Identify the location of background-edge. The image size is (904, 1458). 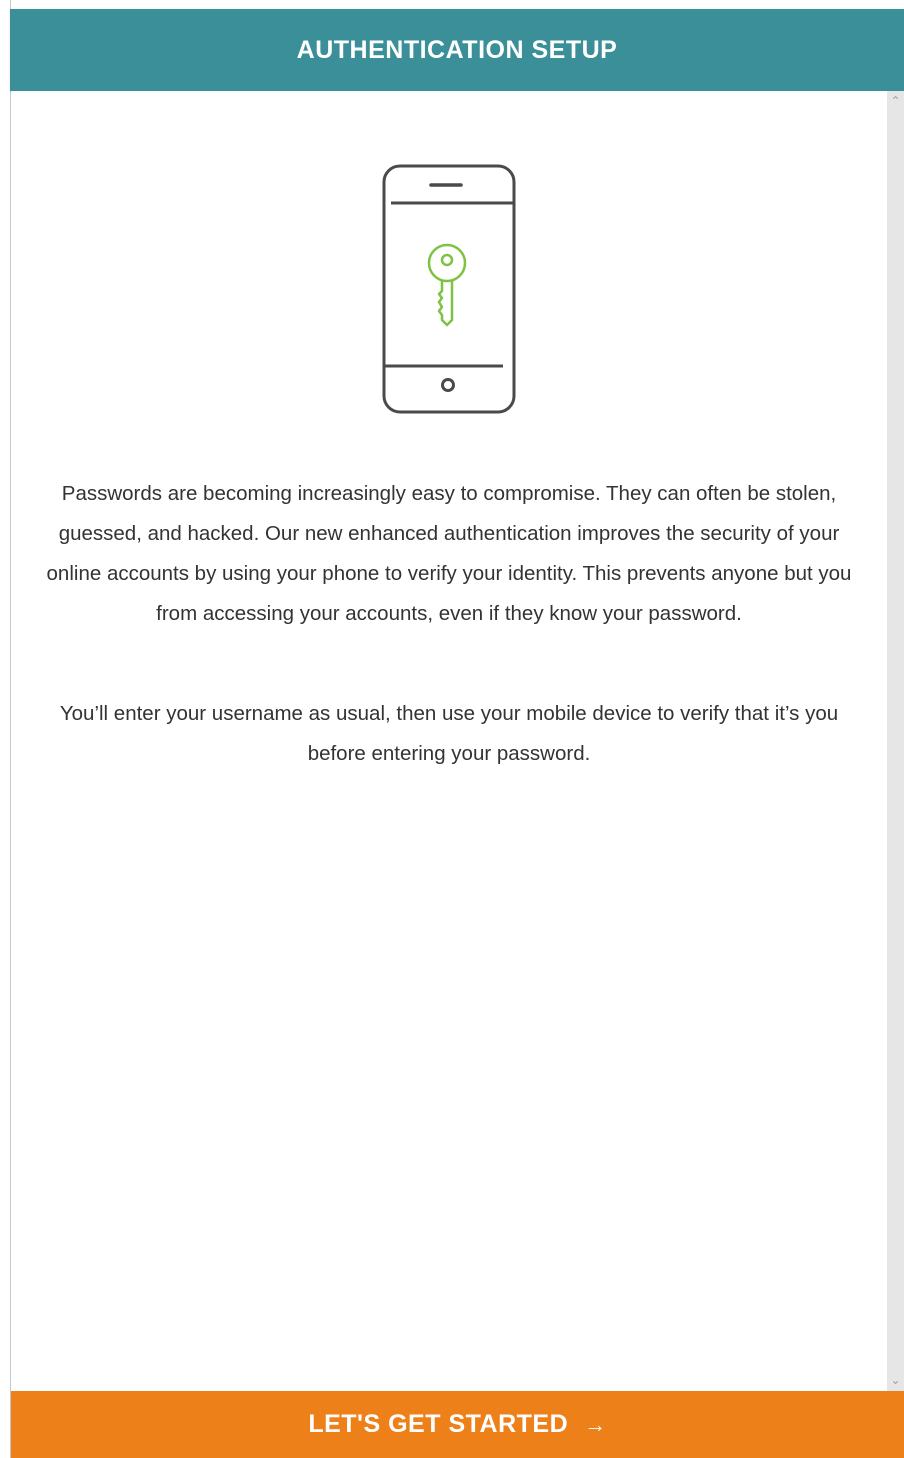
(5, 729).